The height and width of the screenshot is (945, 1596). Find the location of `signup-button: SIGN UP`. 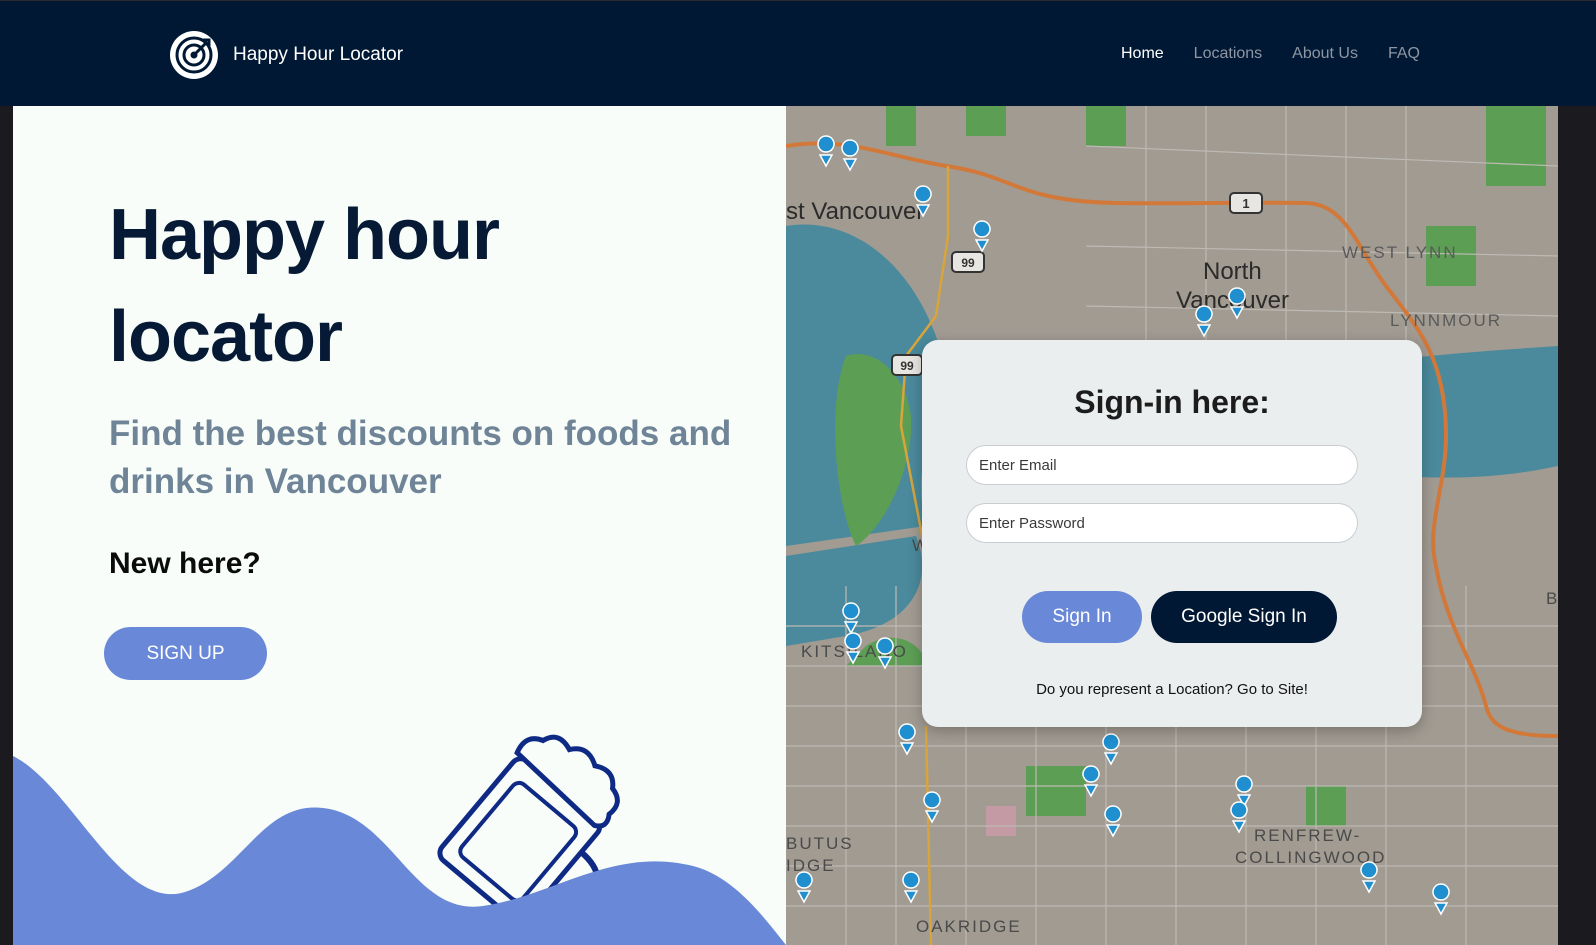

signup-button: SIGN UP is located at coordinates (185, 653).